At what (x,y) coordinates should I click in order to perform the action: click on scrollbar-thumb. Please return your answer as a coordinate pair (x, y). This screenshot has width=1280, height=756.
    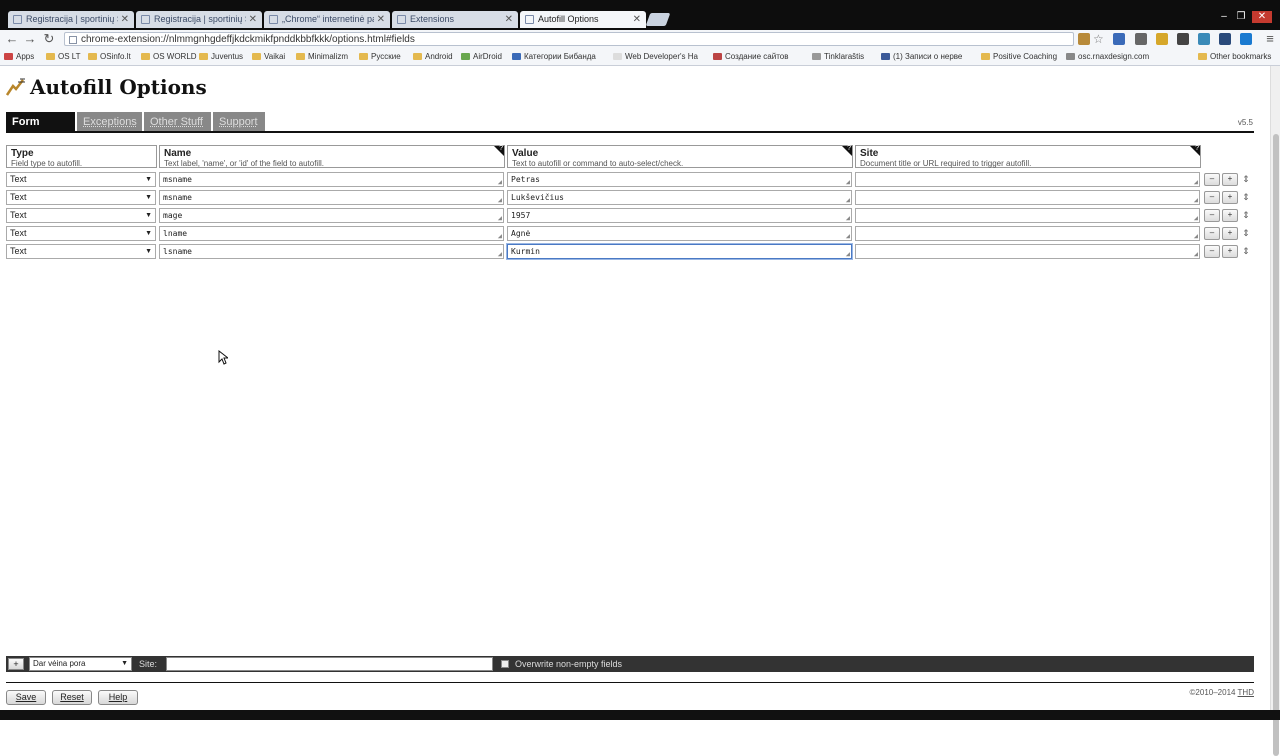
    Looking at the image, I should click on (1276, 445).